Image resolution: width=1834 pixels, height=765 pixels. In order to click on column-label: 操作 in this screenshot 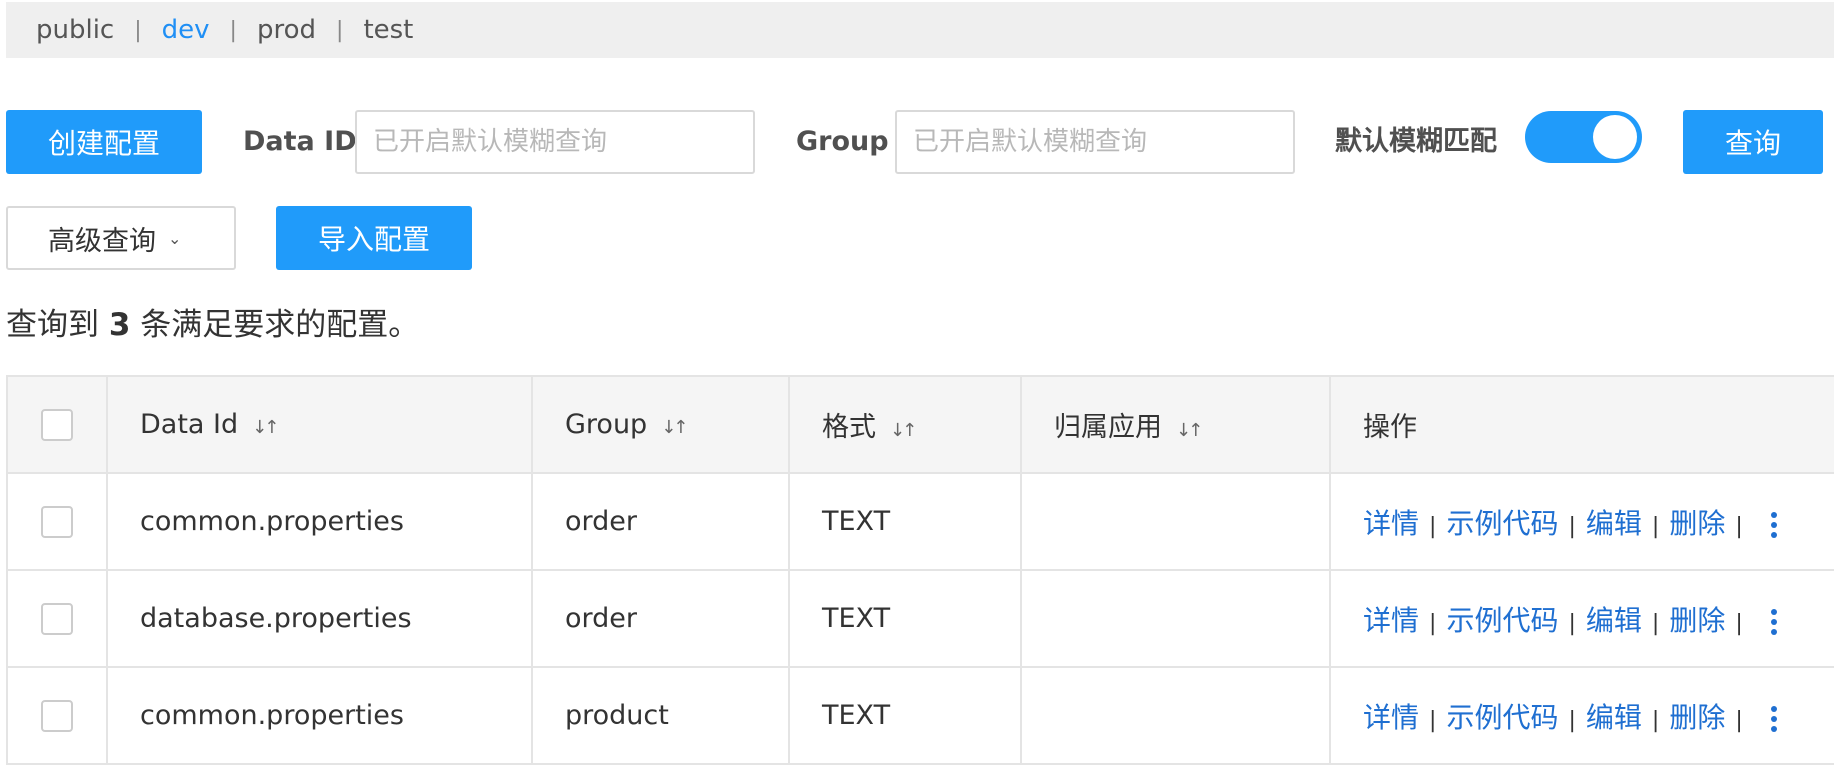, I will do `click(1390, 427)`.